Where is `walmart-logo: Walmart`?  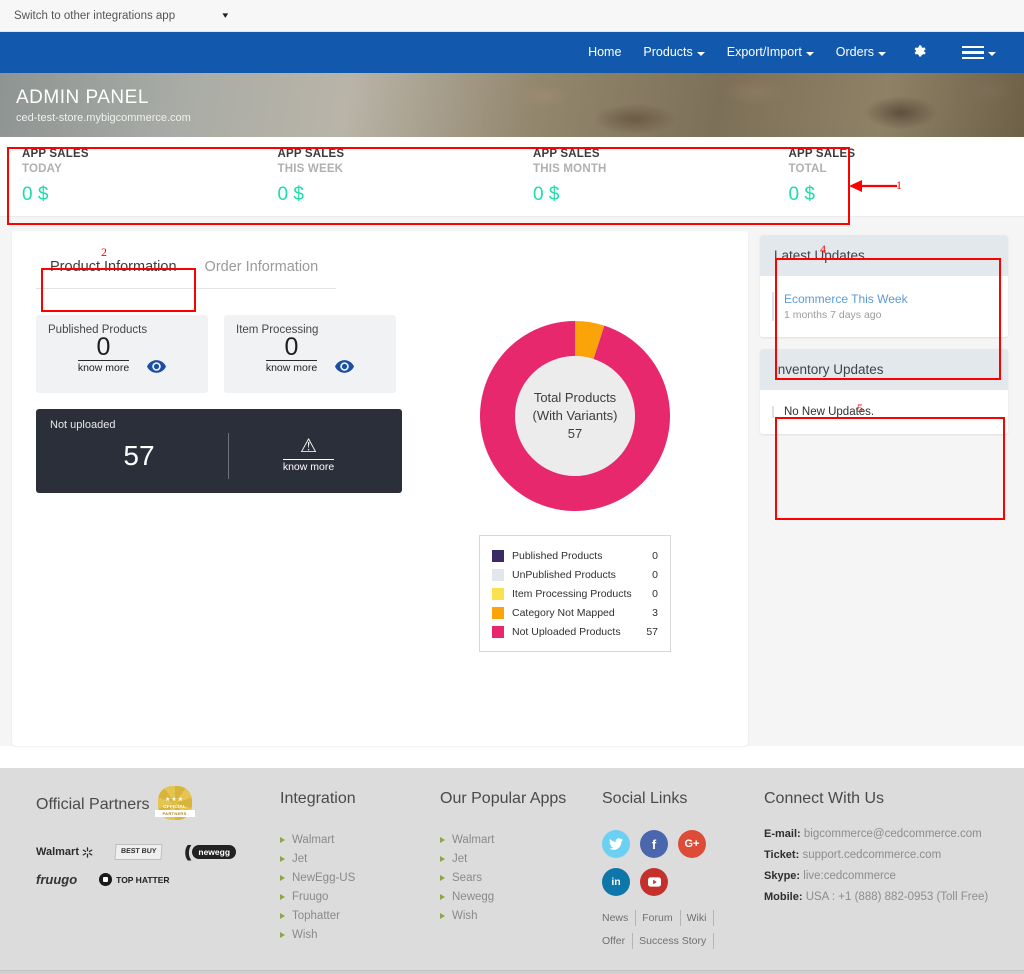 walmart-logo: Walmart is located at coordinates (64, 852).